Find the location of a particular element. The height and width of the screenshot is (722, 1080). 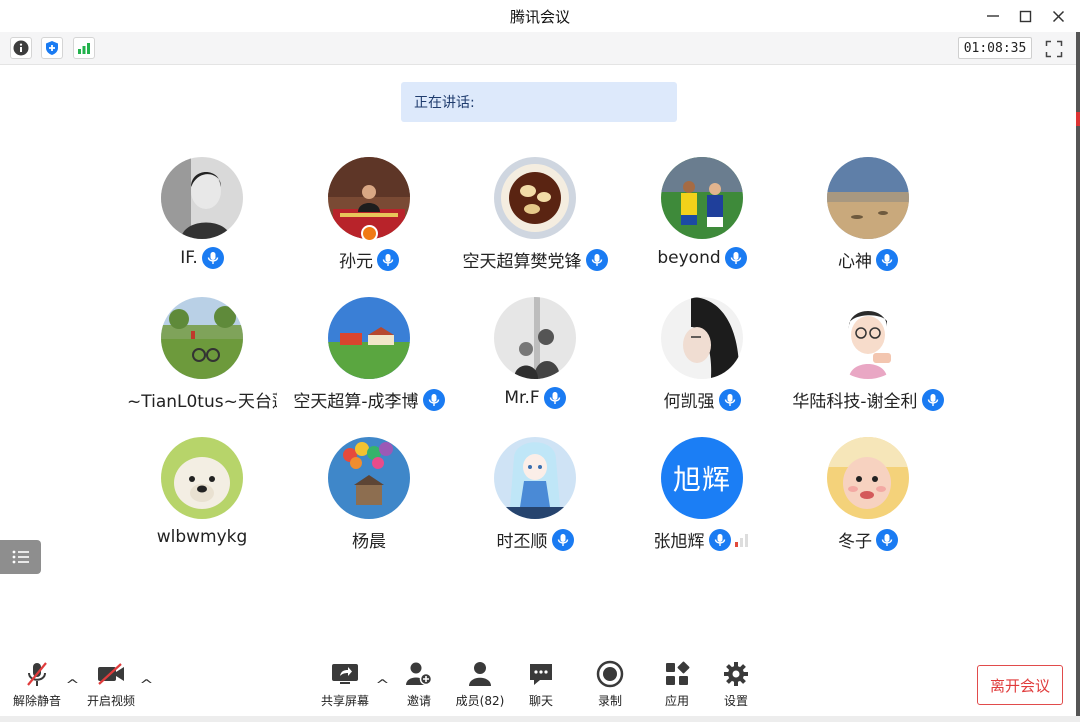

unmute-button: 解除静音 is located at coordinates (37, 685).